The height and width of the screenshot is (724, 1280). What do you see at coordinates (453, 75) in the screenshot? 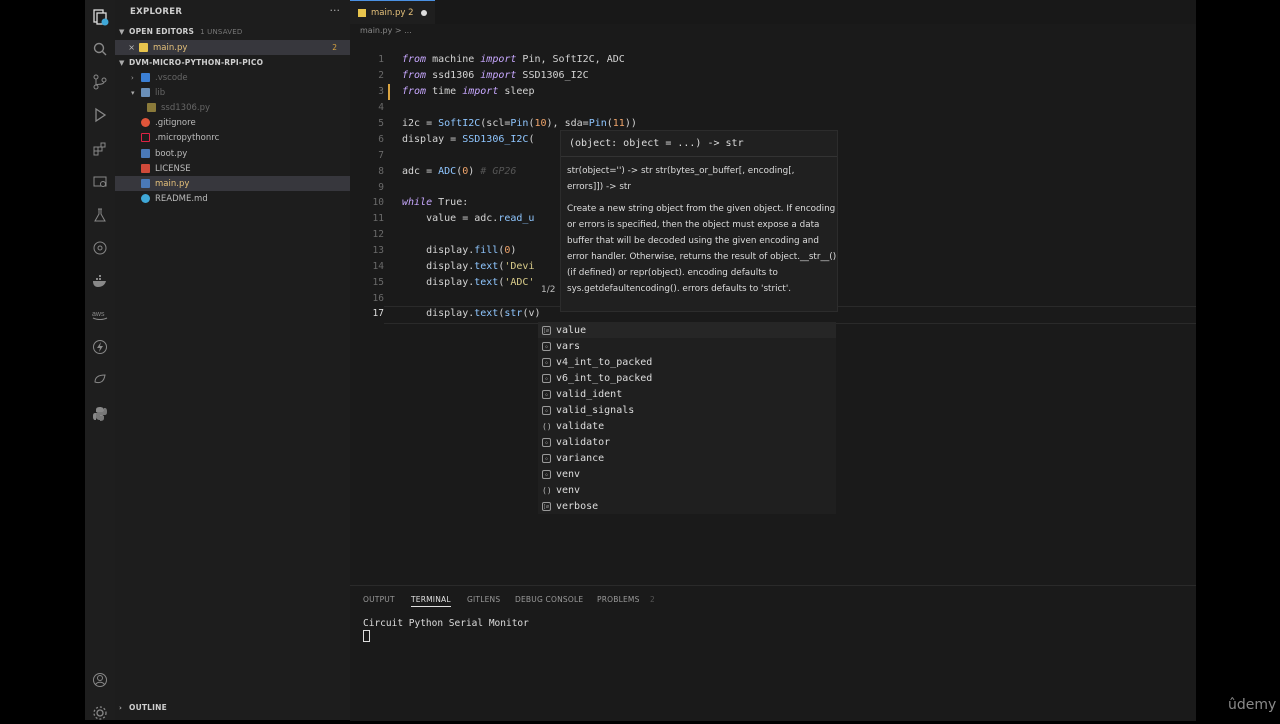
I see `module-name: ssd1306` at bounding box center [453, 75].